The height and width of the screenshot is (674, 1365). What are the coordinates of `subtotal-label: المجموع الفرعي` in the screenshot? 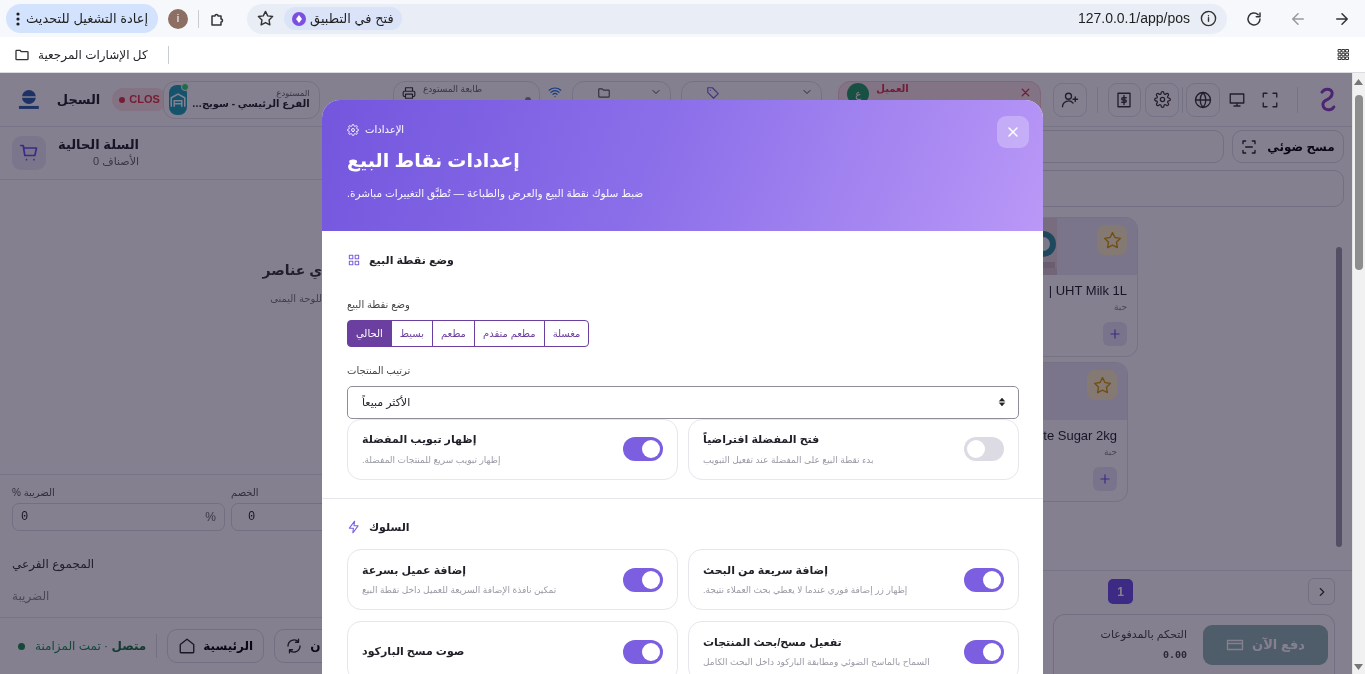 It's located at (53, 564).